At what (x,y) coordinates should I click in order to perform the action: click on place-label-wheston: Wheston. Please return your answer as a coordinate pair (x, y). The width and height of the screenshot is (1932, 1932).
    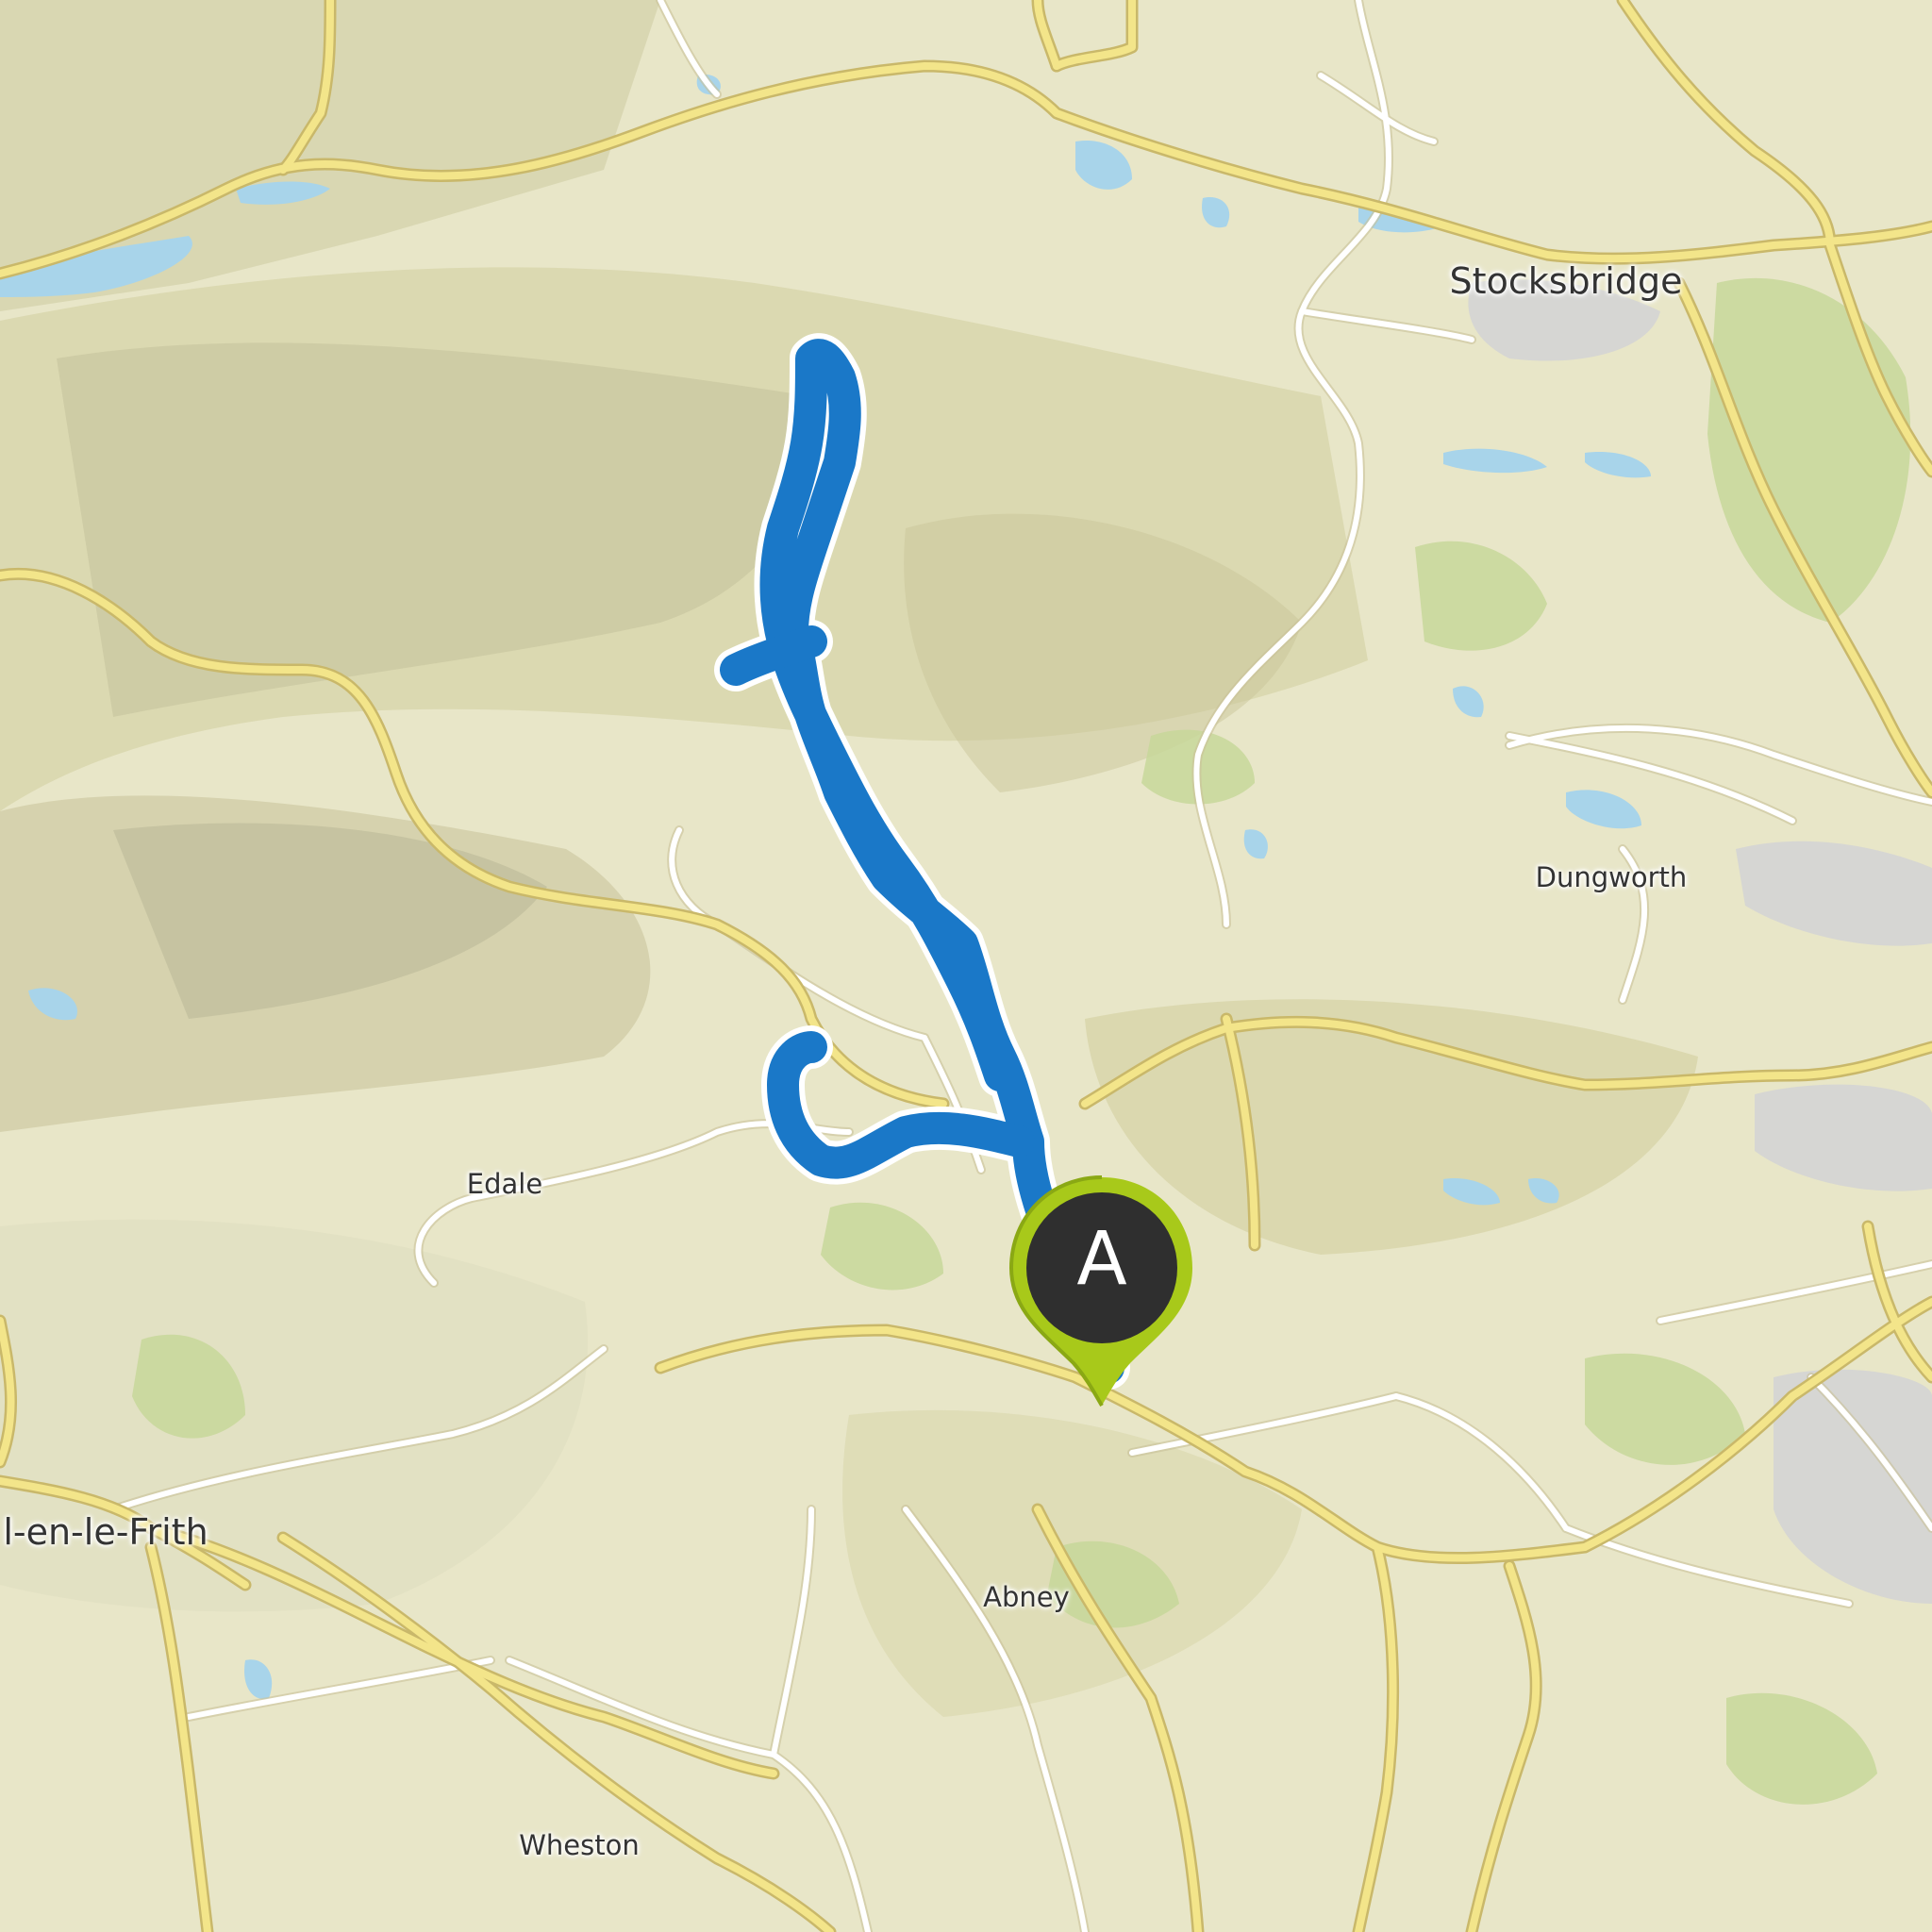
    Looking at the image, I should click on (579, 1845).